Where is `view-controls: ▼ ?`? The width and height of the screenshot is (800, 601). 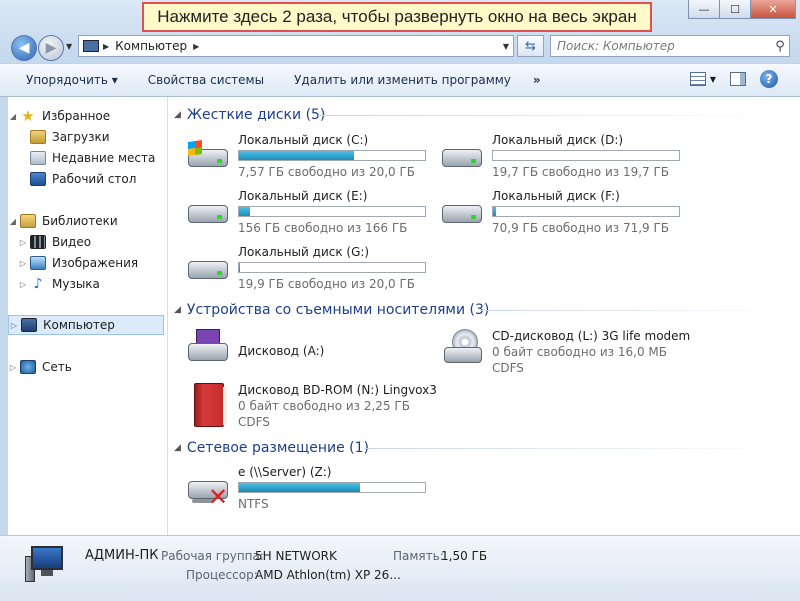
view-controls: ▼ ? is located at coordinates (733, 79).